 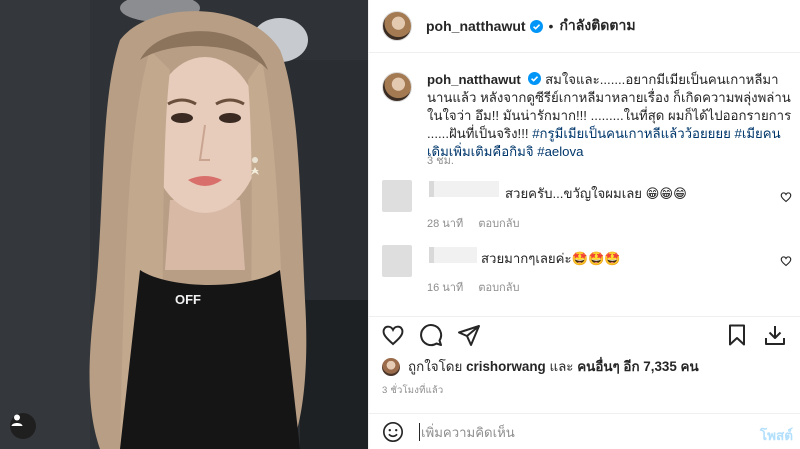 What do you see at coordinates (23, 426) in the screenshot?
I see `user-tag-icon` at bounding box center [23, 426].